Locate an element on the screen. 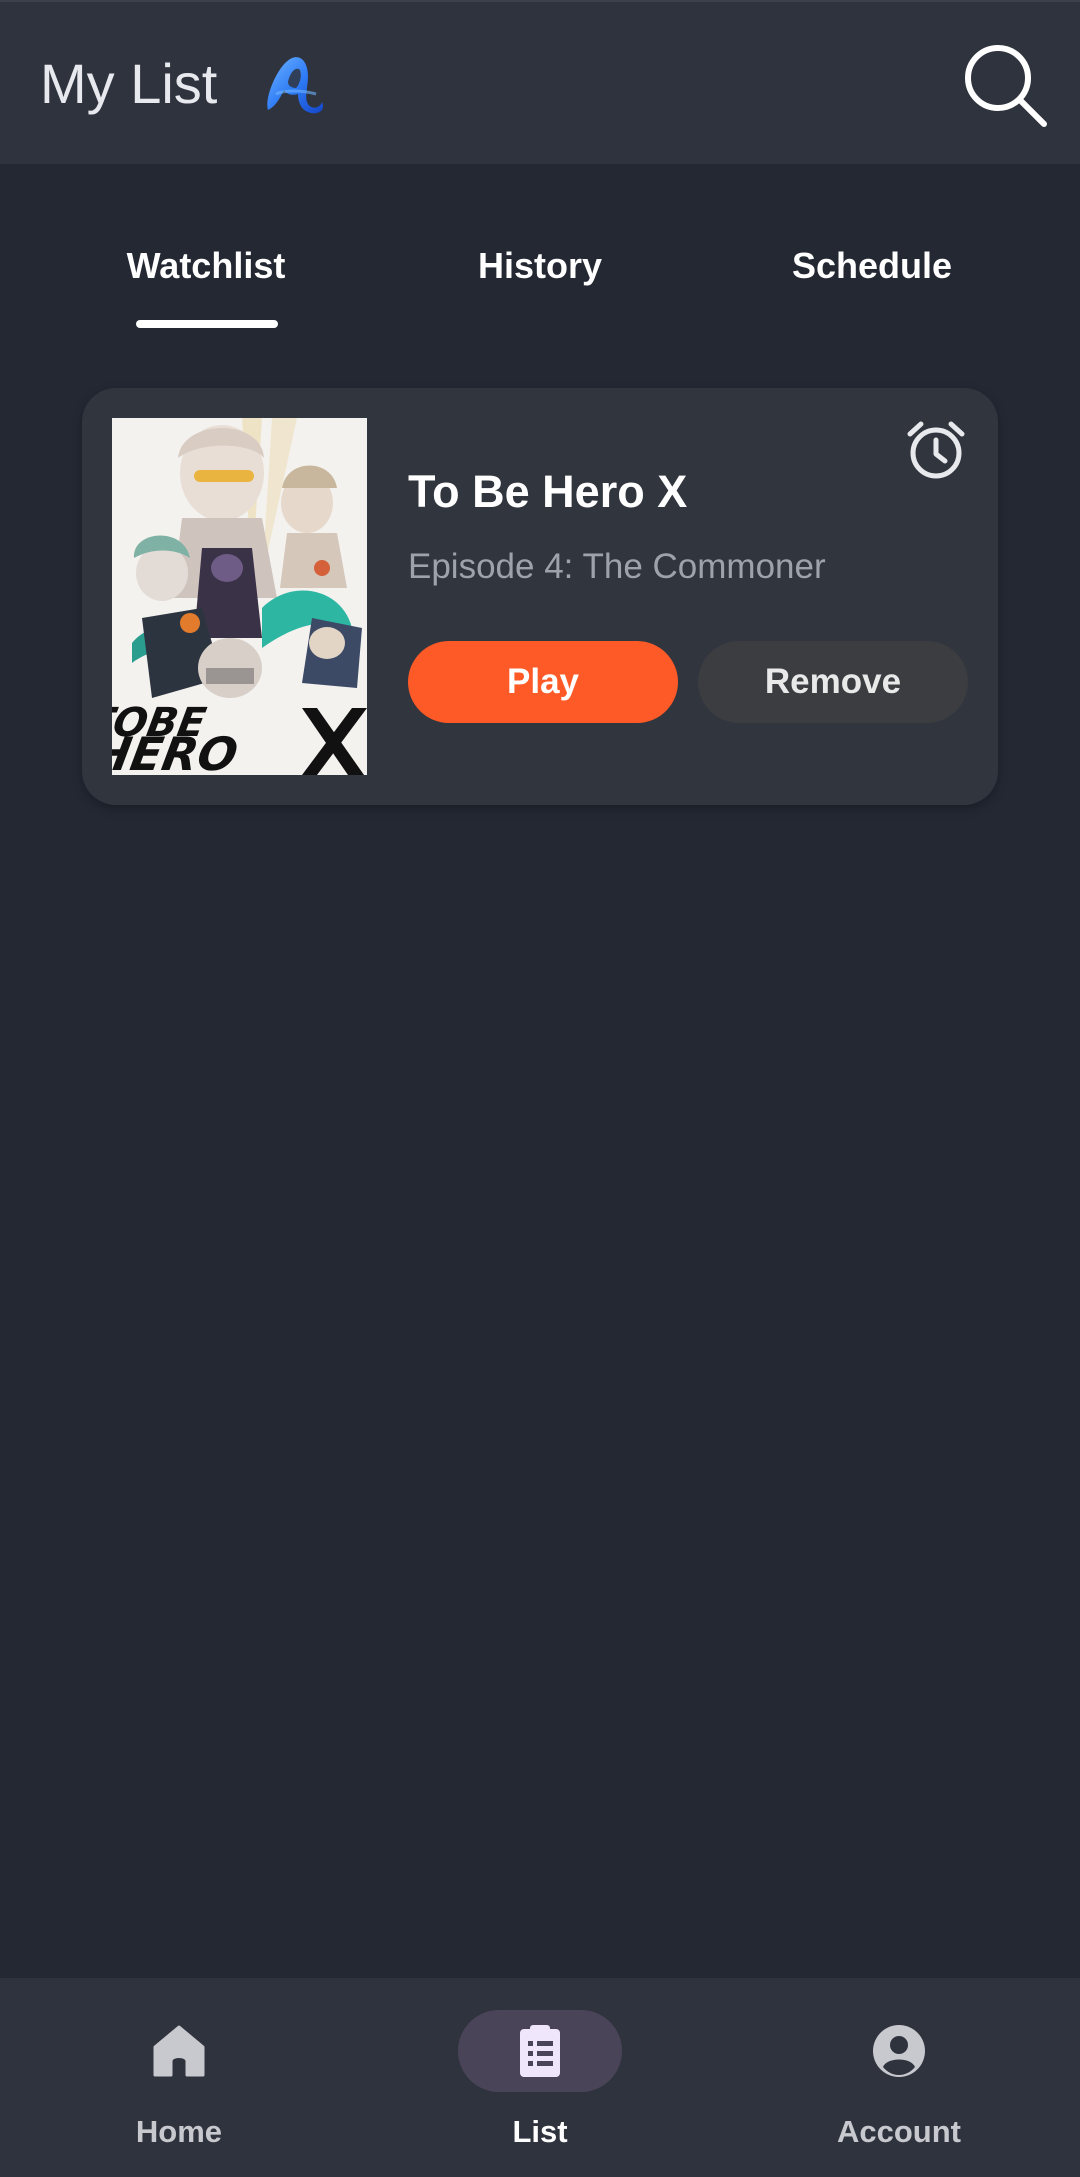 This screenshot has height=2177, width=1080. nav-label-list: List is located at coordinates (540, 2131).